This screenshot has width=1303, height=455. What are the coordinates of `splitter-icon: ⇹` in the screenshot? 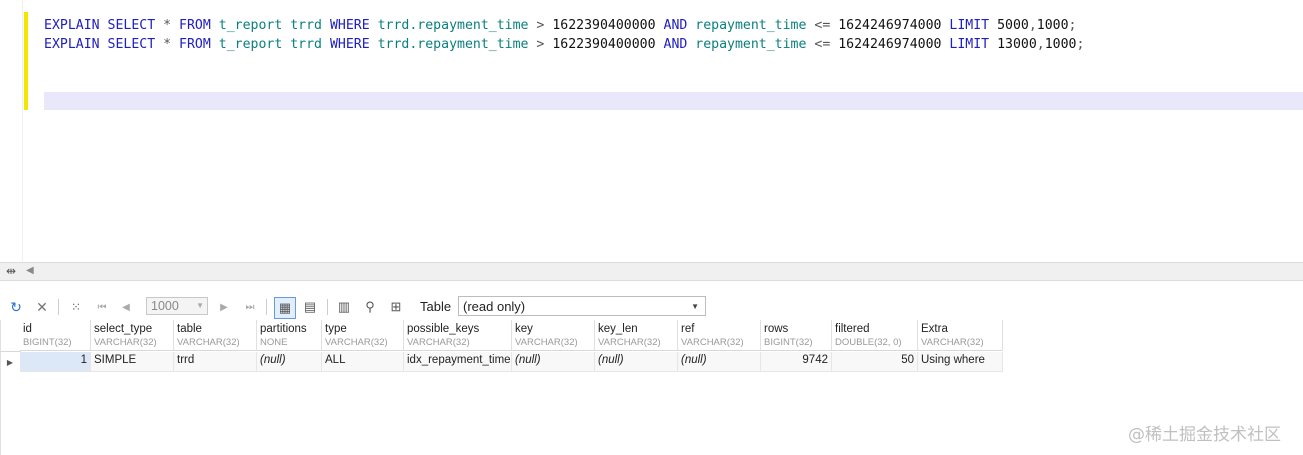 It's located at (11, 271).